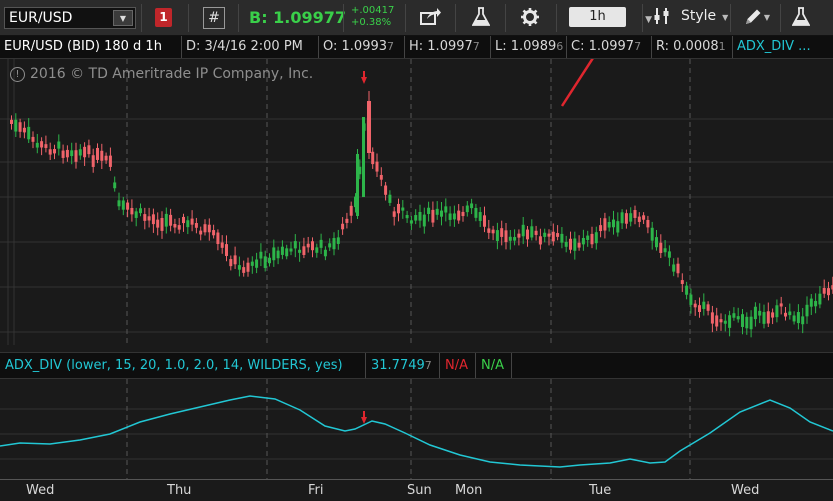 The image size is (833, 501). Describe the element at coordinates (441, 46) in the screenshot. I see `high-value: H: 1.0997` at that location.